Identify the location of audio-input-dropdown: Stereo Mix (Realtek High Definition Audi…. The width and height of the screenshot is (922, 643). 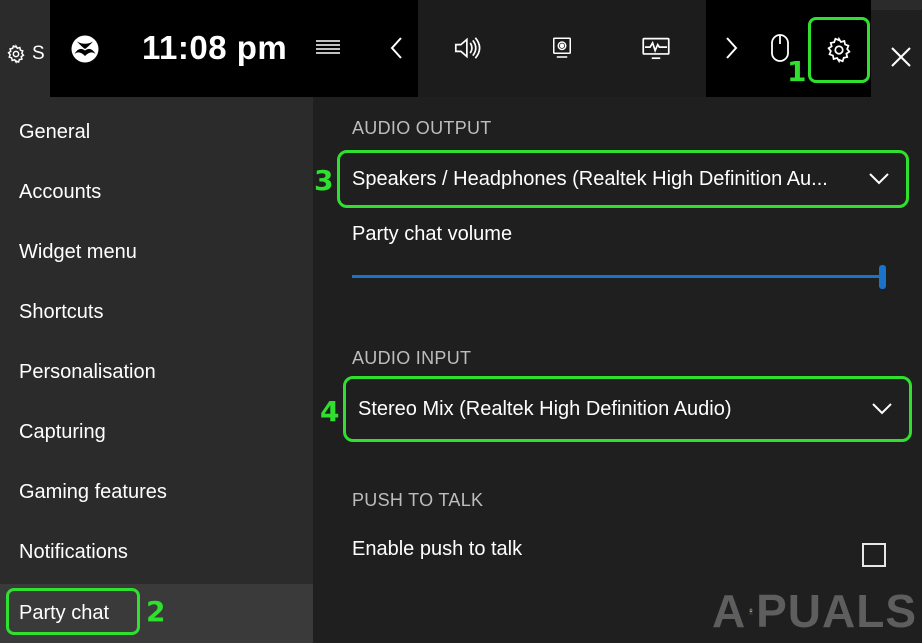
(627, 409).